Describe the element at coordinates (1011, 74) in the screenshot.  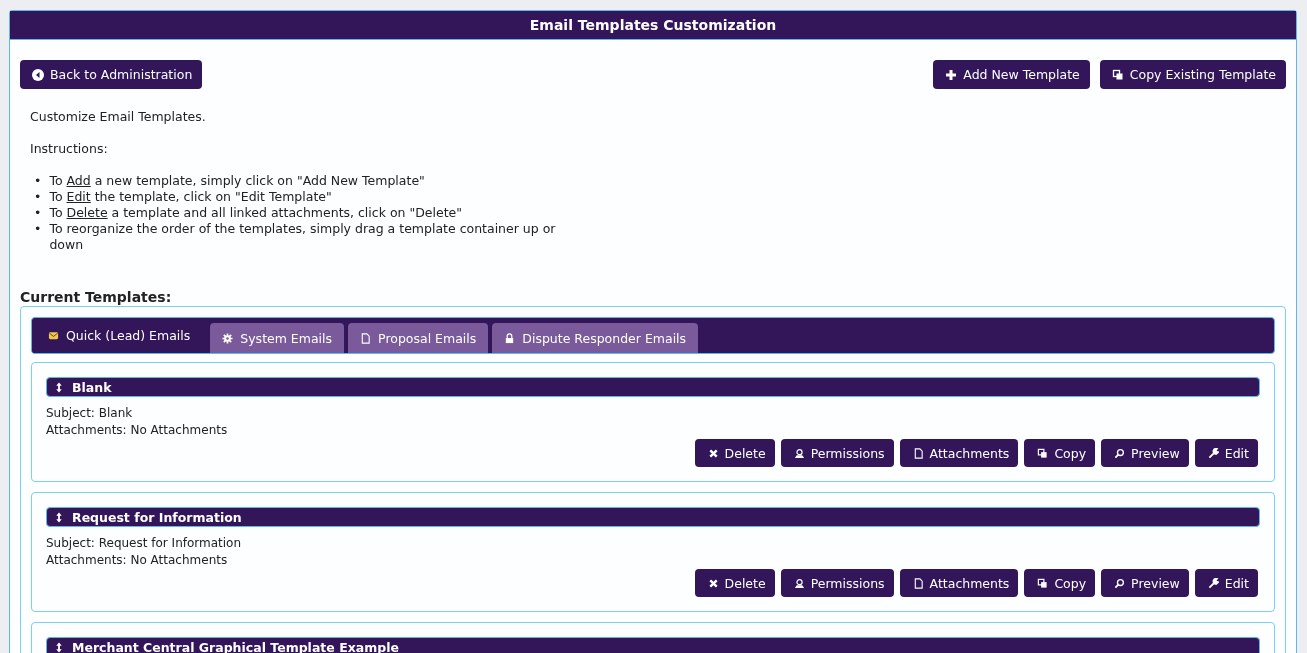
I see `add-template-button: Add New Template` at that location.